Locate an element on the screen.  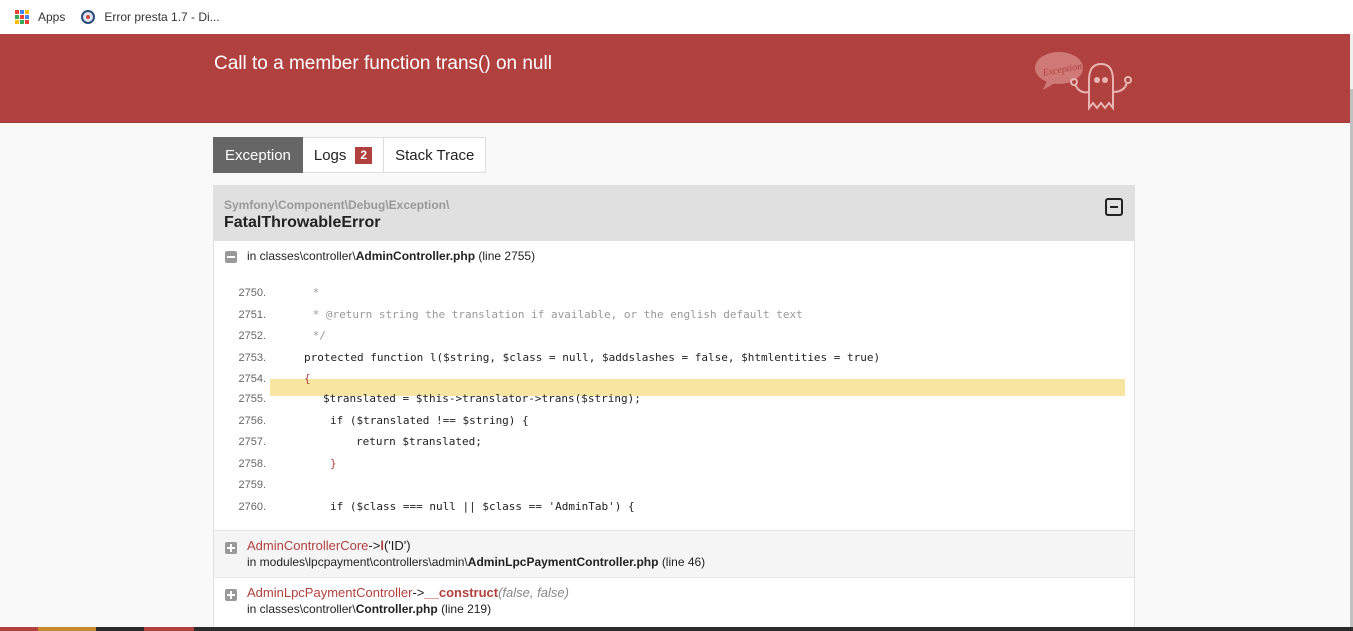
line-number: 2752. is located at coordinates (252, 336).